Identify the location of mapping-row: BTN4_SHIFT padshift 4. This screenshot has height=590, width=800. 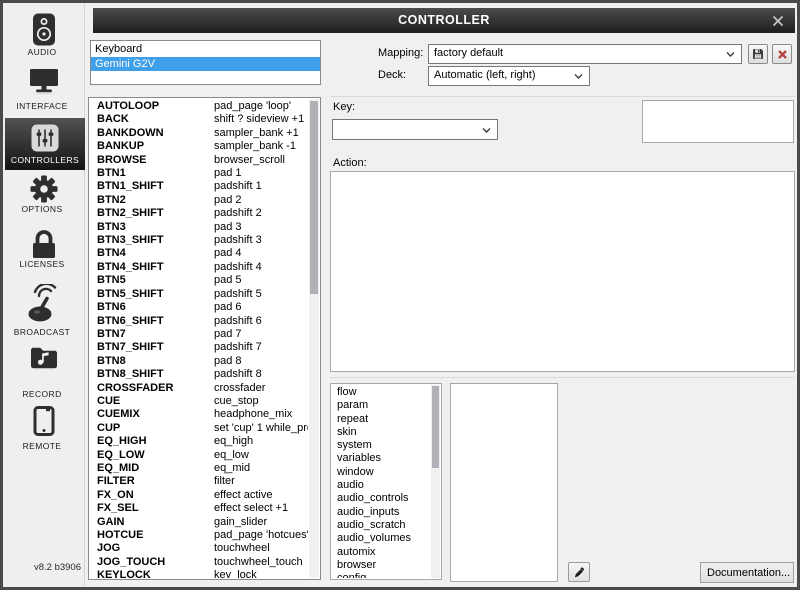
(199, 267).